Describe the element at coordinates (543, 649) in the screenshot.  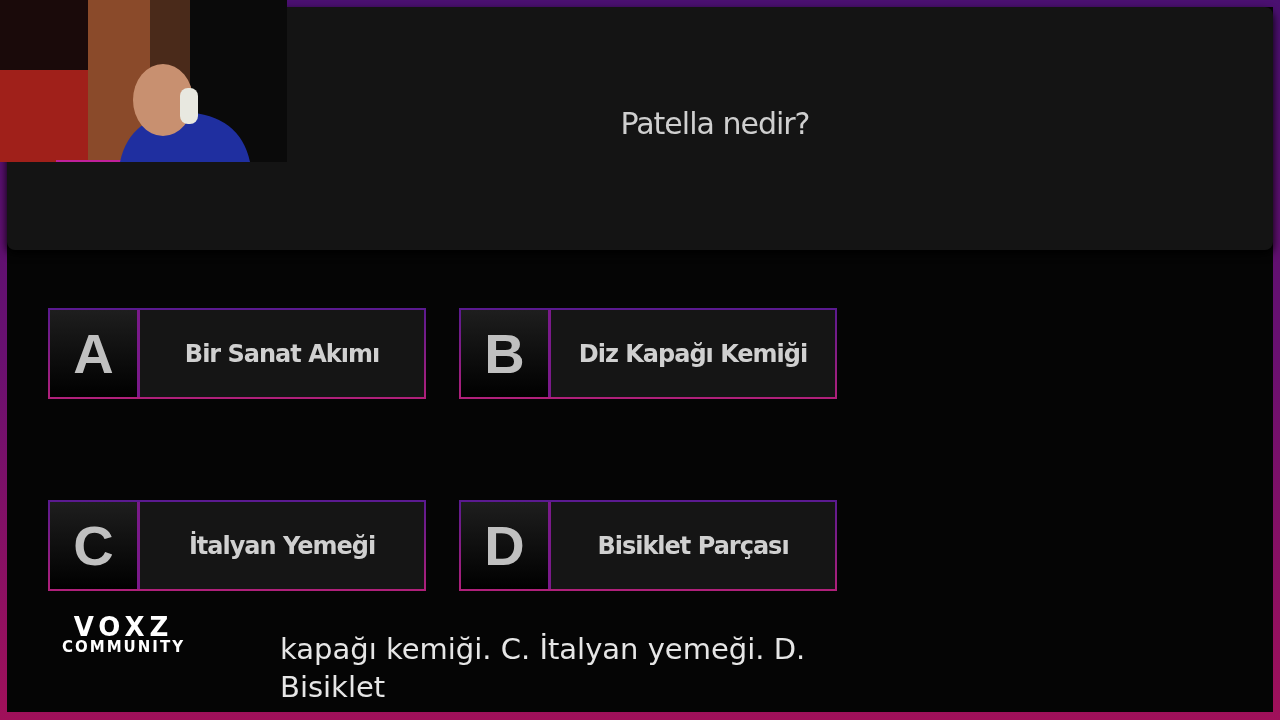
I see `caption-line: kapağı kemiği. C. İtalyan yemeği. D.` at that location.